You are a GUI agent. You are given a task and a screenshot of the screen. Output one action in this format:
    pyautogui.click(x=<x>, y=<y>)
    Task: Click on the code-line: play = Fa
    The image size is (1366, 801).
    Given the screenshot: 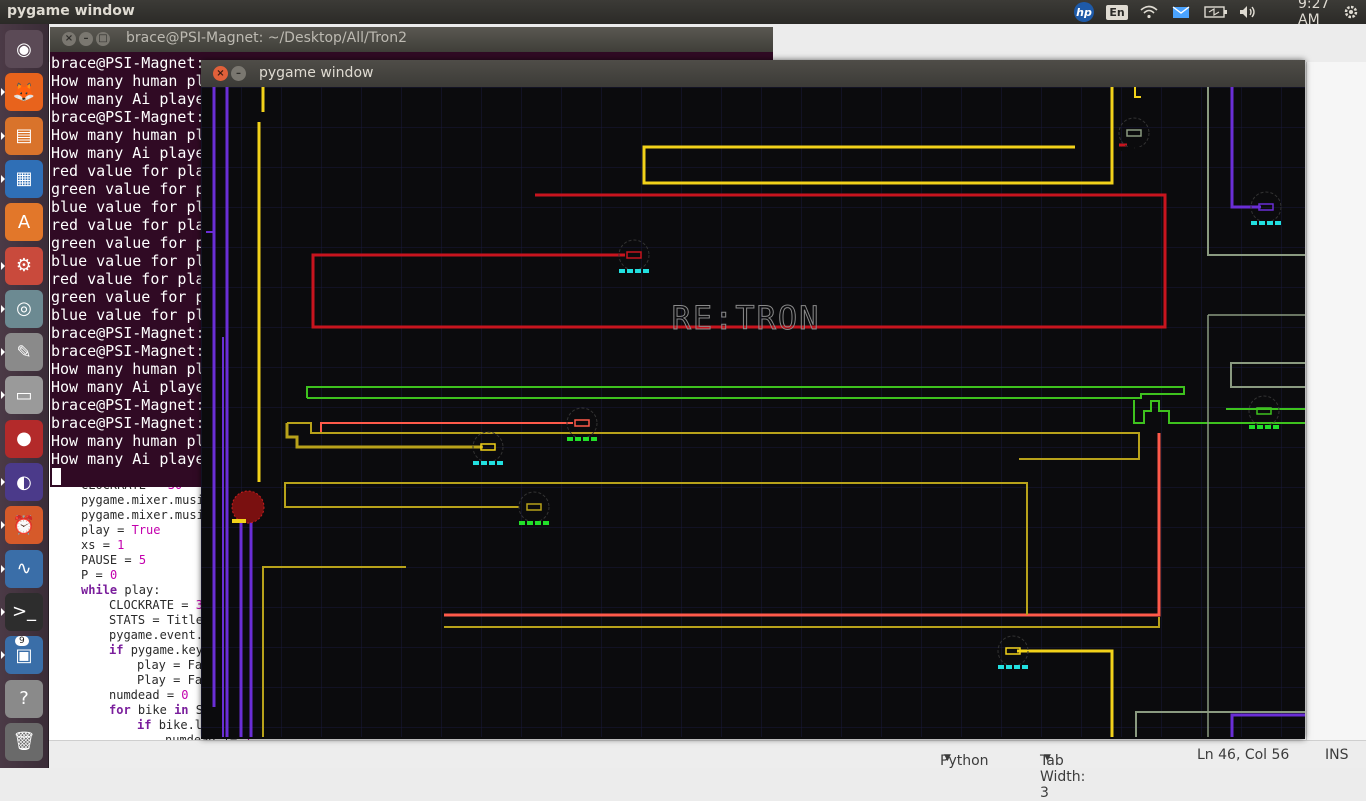 What is the action you would take?
    pyautogui.click(x=170, y=665)
    